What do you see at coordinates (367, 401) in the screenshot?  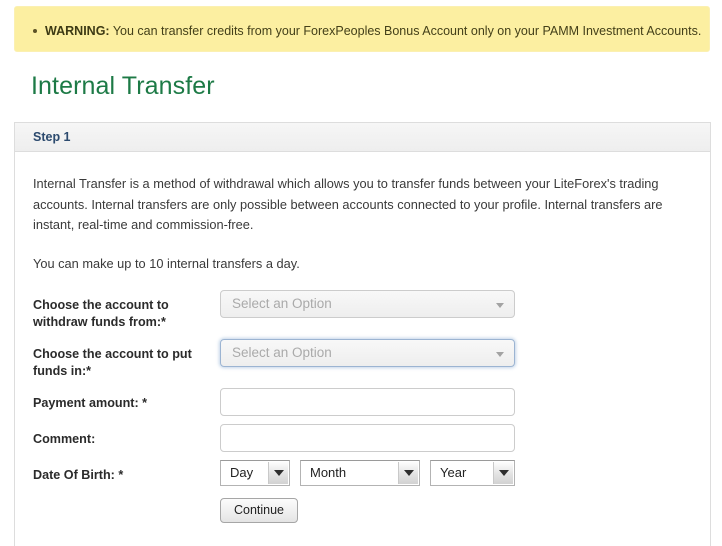 I see `payment-amount-input` at bounding box center [367, 401].